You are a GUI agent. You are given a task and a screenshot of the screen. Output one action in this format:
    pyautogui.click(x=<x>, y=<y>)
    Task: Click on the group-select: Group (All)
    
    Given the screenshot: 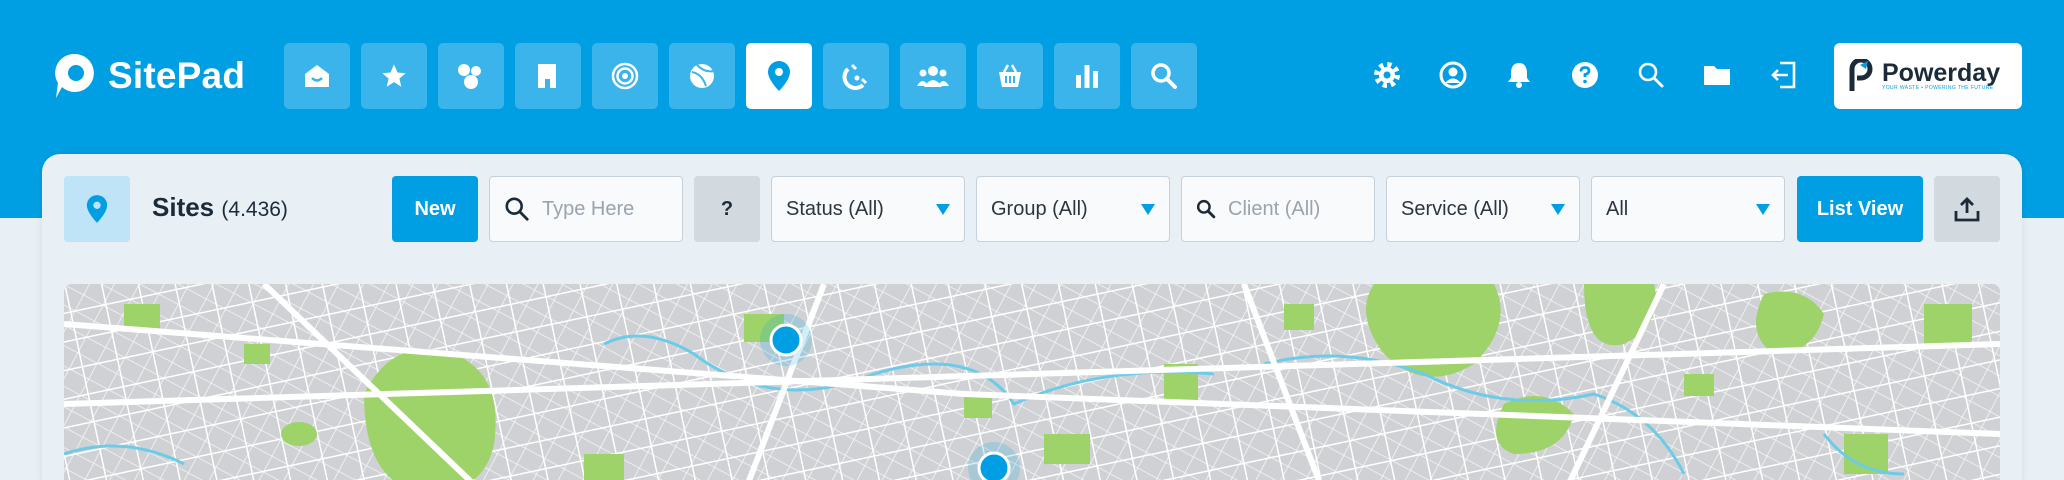 What is the action you would take?
    pyautogui.click(x=1073, y=209)
    